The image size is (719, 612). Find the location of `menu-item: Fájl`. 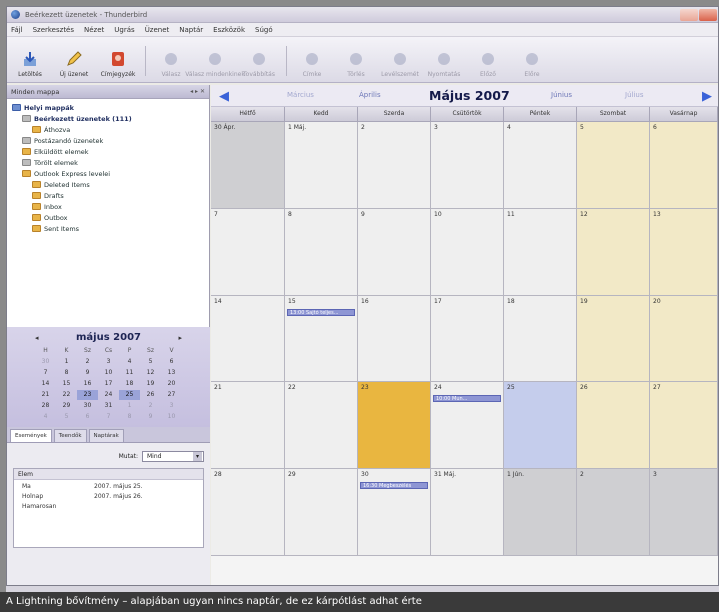

menu-item: Fájl is located at coordinates (17, 30).